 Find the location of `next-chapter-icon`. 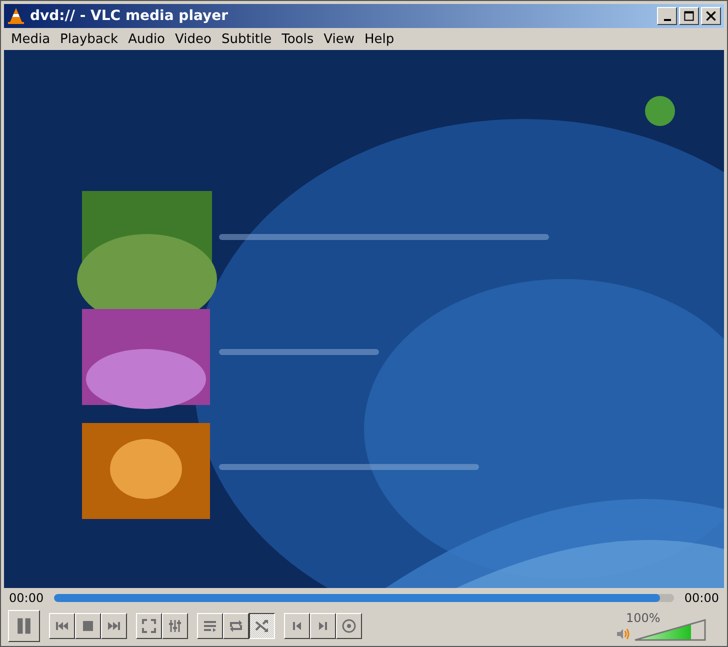

next-chapter-icon is located at coordinates (323, 626).